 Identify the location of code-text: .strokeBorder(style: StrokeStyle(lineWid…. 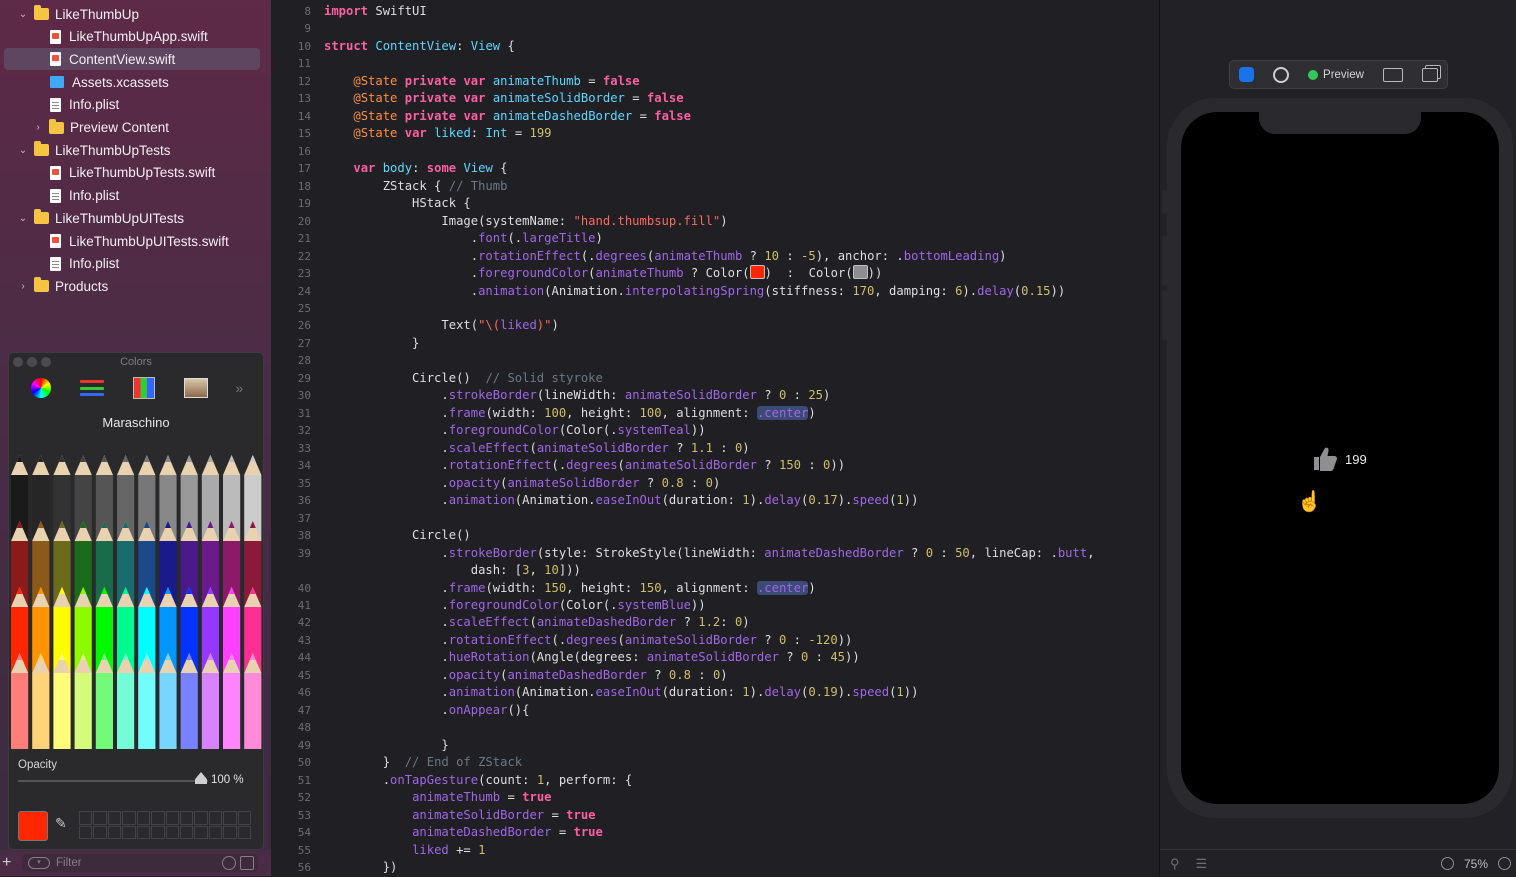
(709, 554).